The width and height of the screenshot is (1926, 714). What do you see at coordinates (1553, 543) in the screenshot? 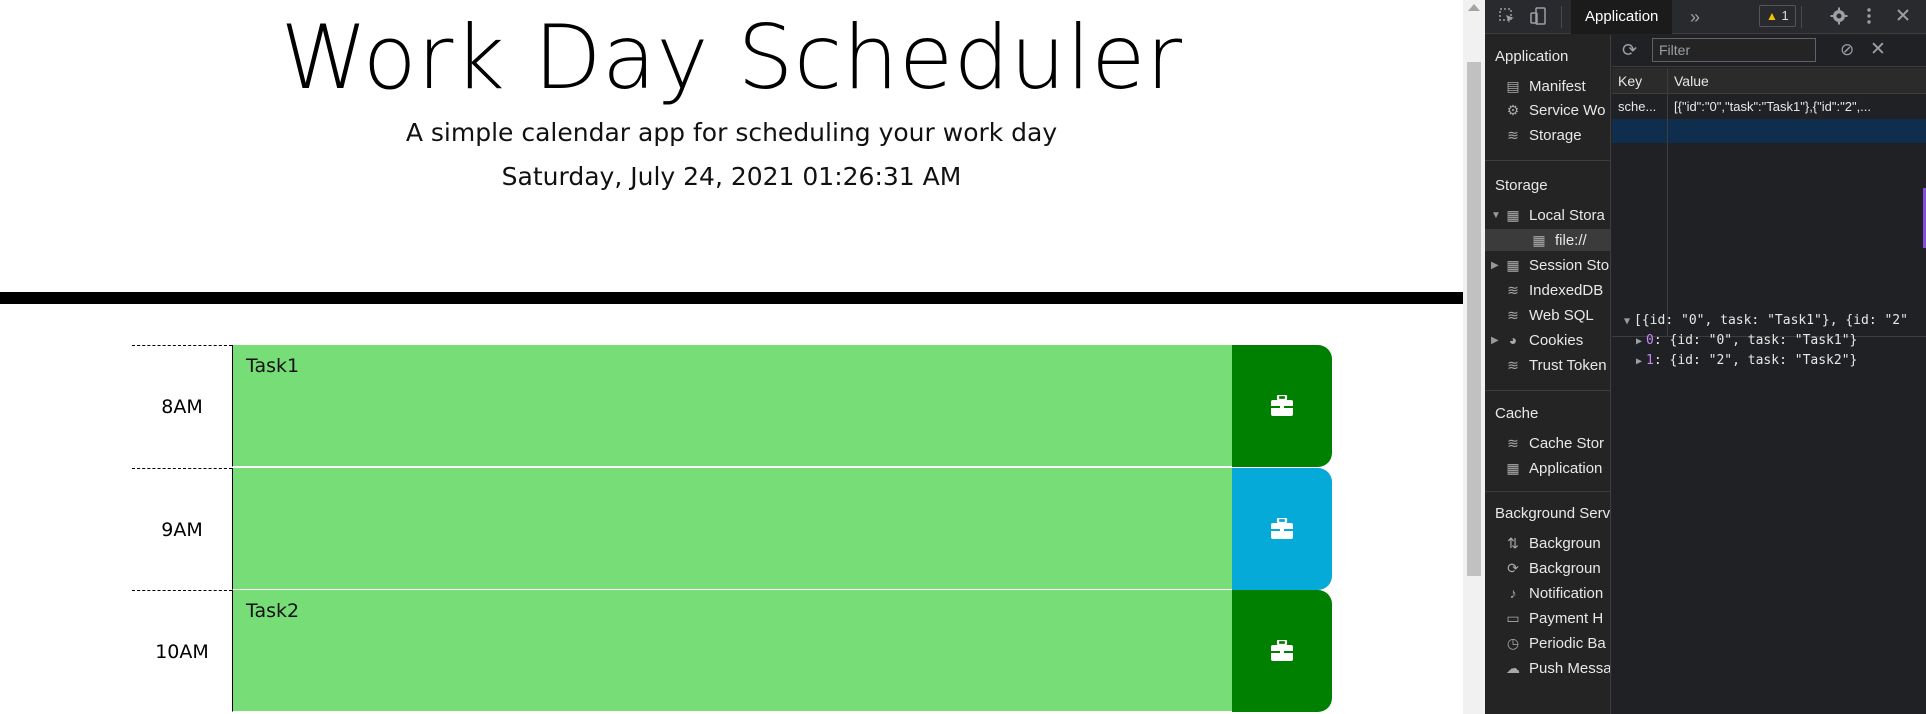
I see `sidebar-item-background-fetch: ⇅ Backgroun` at bounding box center [1553, 543].